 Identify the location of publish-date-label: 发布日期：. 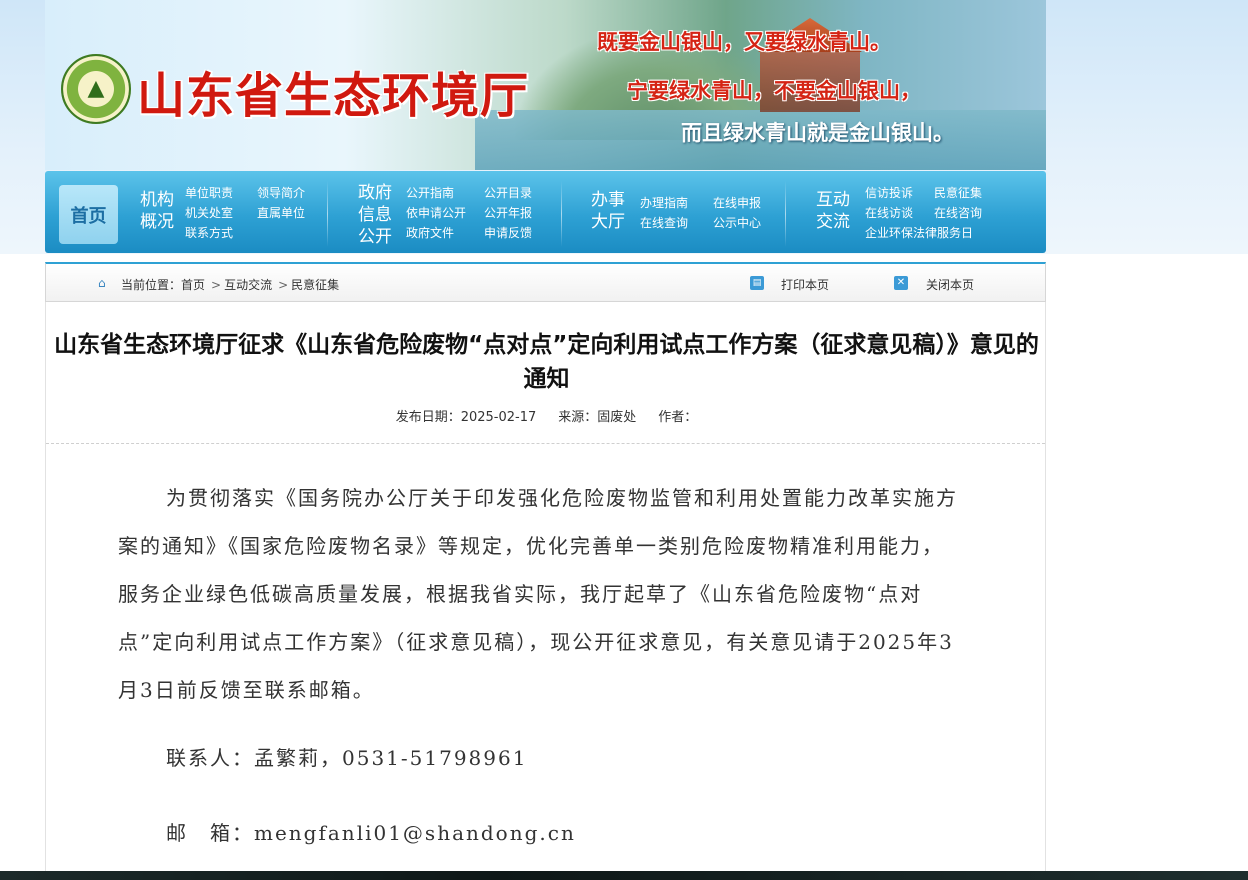
(428, 417).